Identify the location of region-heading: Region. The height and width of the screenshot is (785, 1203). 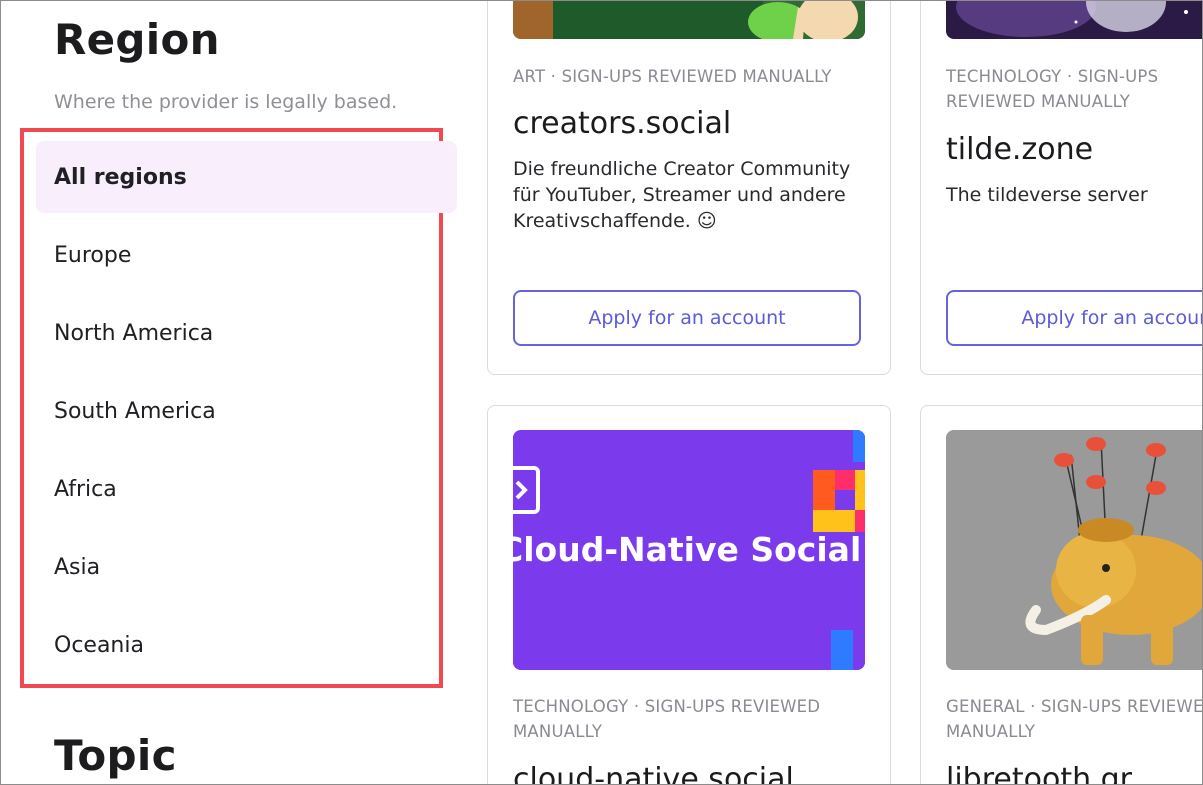
(137, 39).